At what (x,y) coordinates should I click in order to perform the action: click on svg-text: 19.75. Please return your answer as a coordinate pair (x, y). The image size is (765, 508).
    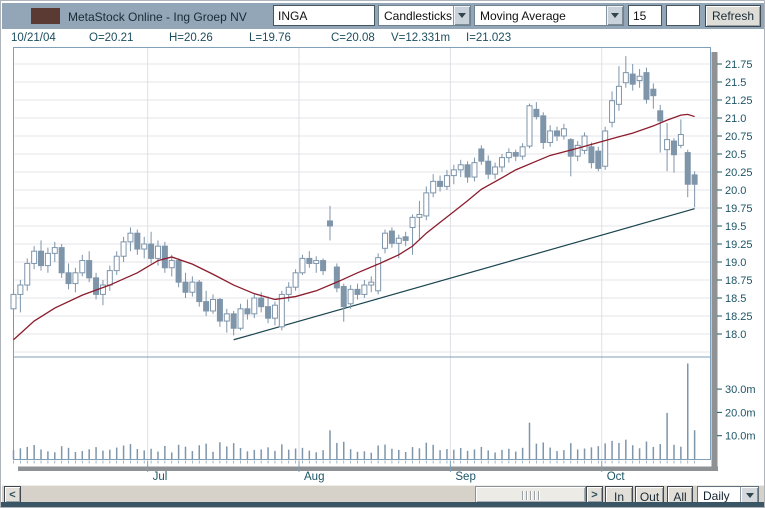
    Looking at the image, I should click on (739, 209).